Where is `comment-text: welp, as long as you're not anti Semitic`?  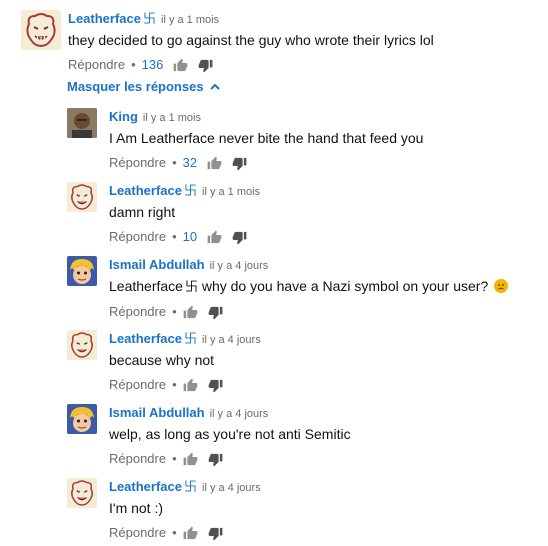
comment-text: welp, as long as you're not anti Semitic is located at coordinates (230, 434).